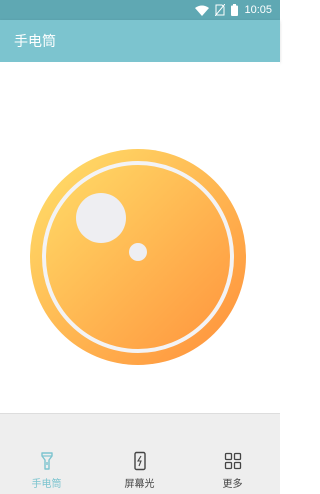 The width and height of the screenshot is (320, 494). Describe the element at coordinates (101, 218) in the screenshot. I see `lamp-highlight-large` at that location.